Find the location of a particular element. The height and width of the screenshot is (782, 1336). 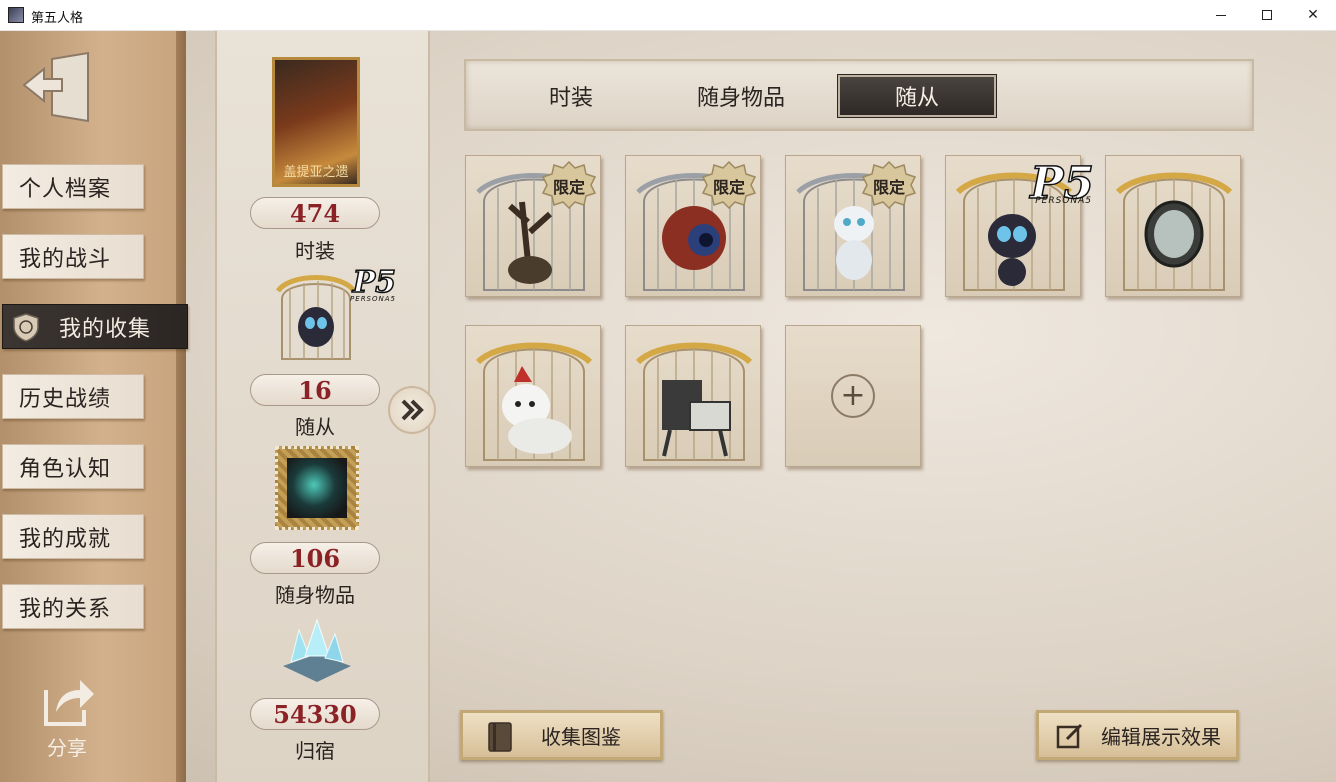

share-icon is located at coordinates (69, 703).